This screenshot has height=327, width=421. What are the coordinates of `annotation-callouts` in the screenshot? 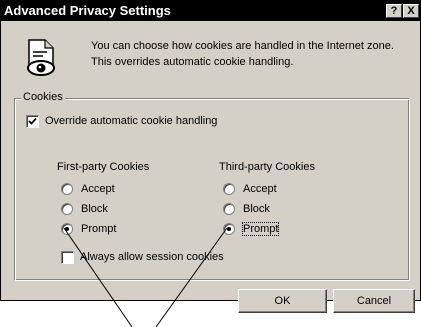 It's located at (145, 277).